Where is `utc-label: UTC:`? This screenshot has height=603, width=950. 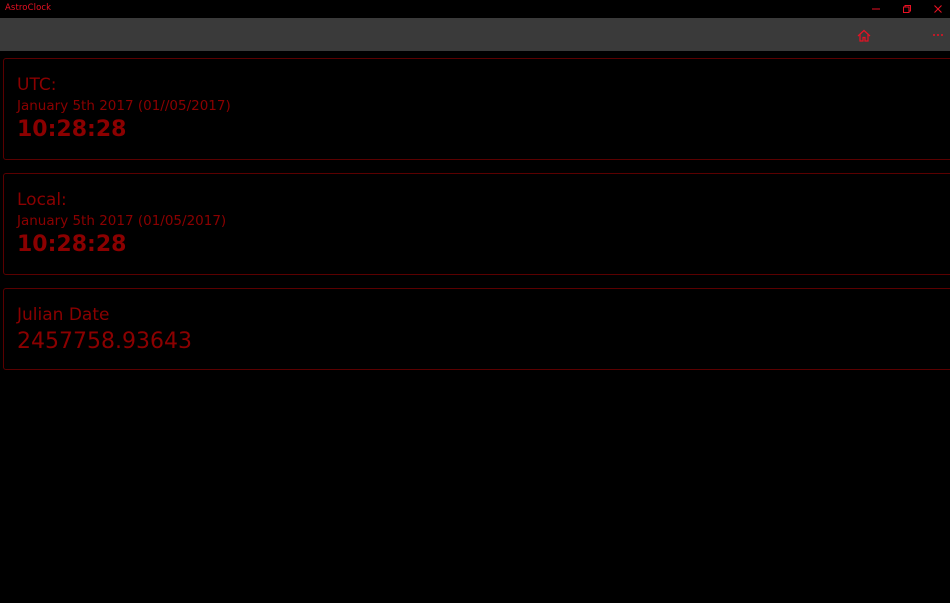
utc-label: UTC: is located at coordinates (37, 85).